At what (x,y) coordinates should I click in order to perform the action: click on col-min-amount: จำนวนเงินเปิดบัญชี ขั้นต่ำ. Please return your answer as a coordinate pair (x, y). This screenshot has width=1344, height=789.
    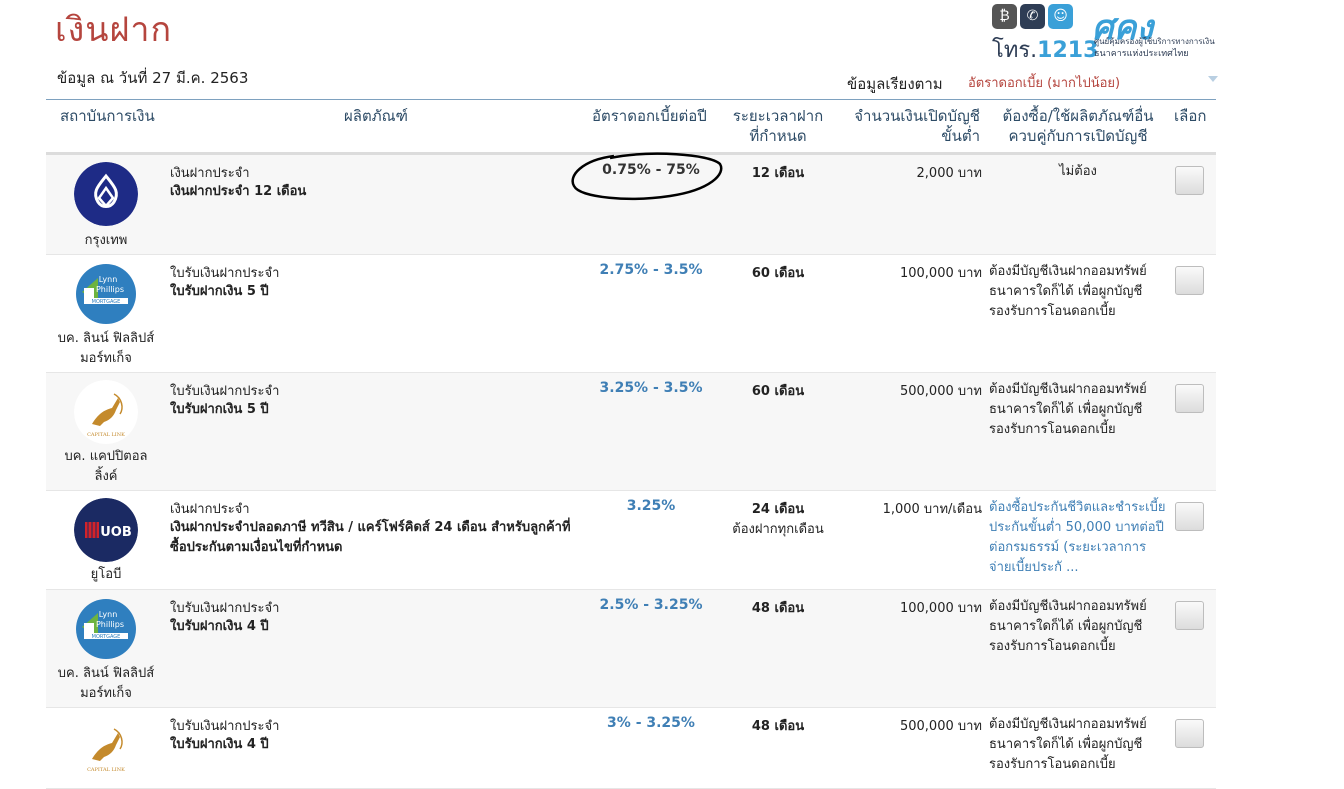
    Looking at the image, I should click on (917, 126).